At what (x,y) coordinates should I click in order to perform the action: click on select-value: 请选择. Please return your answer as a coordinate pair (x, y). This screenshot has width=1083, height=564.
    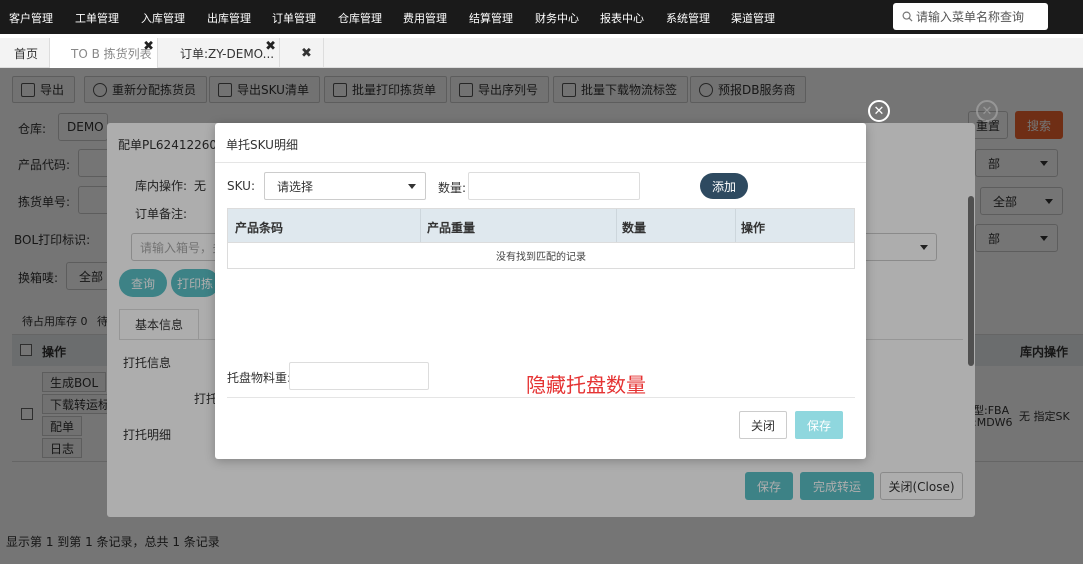
    Looking at the image, I should click on (295, 186).